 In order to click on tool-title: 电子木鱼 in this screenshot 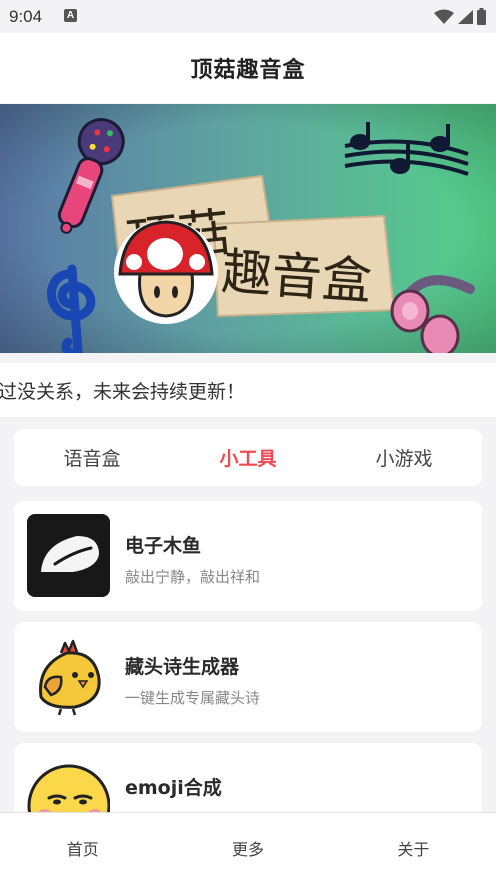, I will do `click(163, 546)`.